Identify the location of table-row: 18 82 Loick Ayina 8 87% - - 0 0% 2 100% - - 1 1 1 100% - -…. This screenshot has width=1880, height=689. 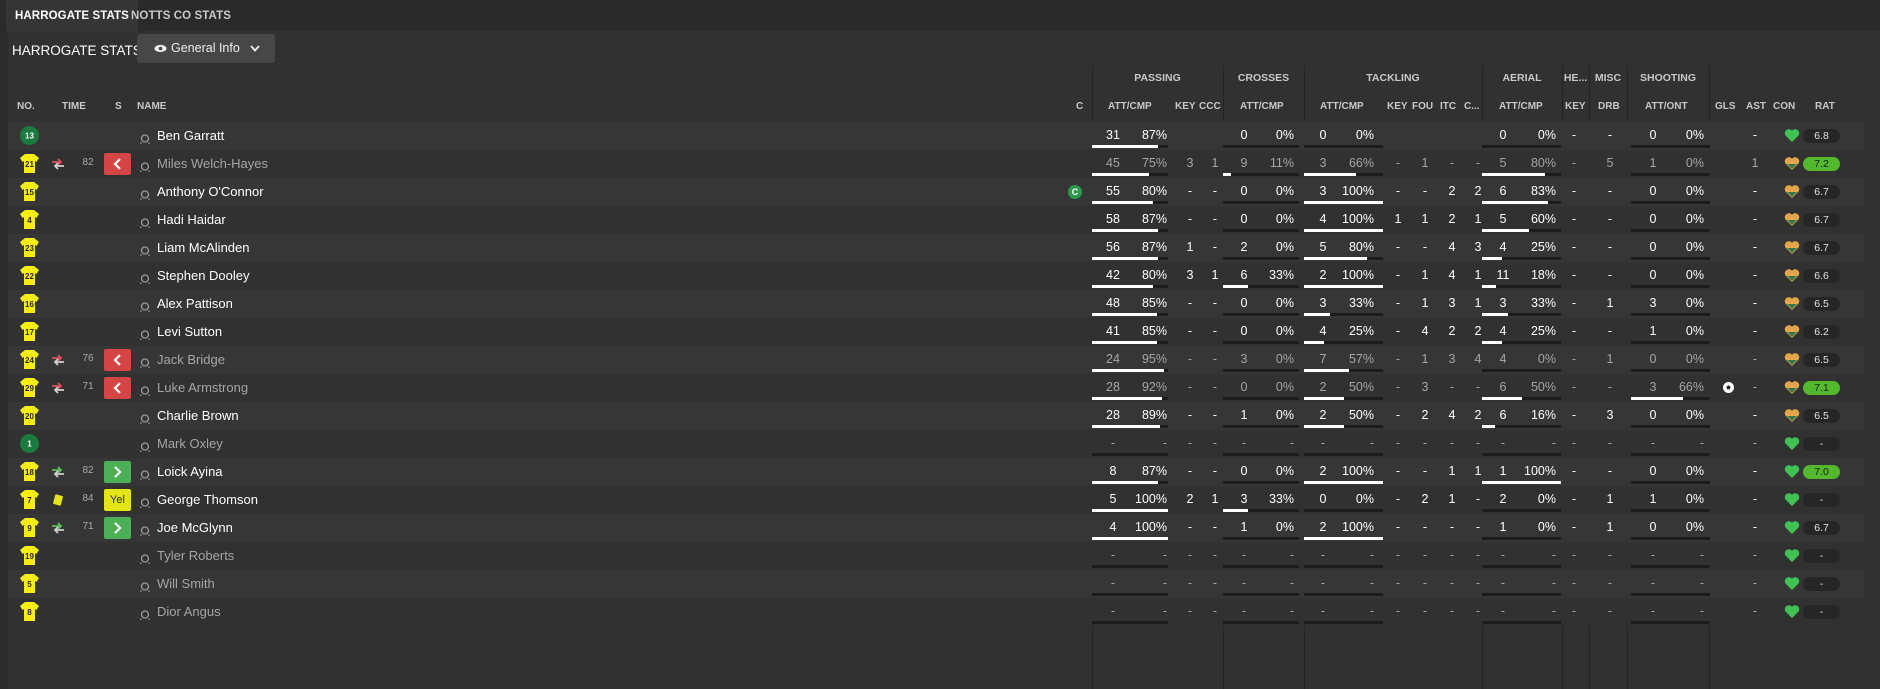
(936, 472).